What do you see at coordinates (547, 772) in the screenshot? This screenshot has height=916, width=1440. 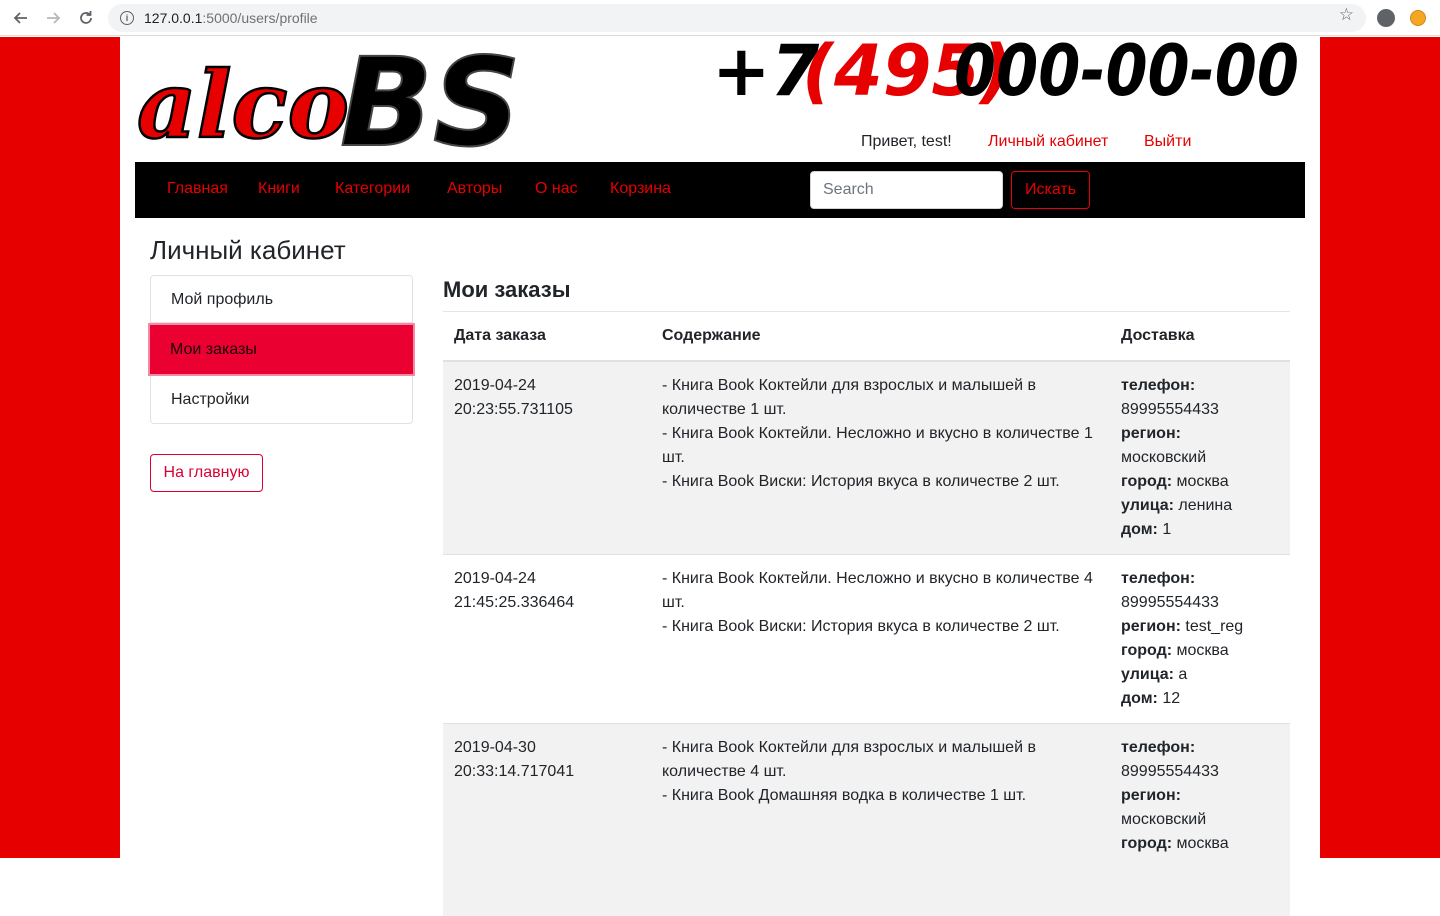 I see `order-time: 20:33:14.717041` at bounding box center [547, 772].